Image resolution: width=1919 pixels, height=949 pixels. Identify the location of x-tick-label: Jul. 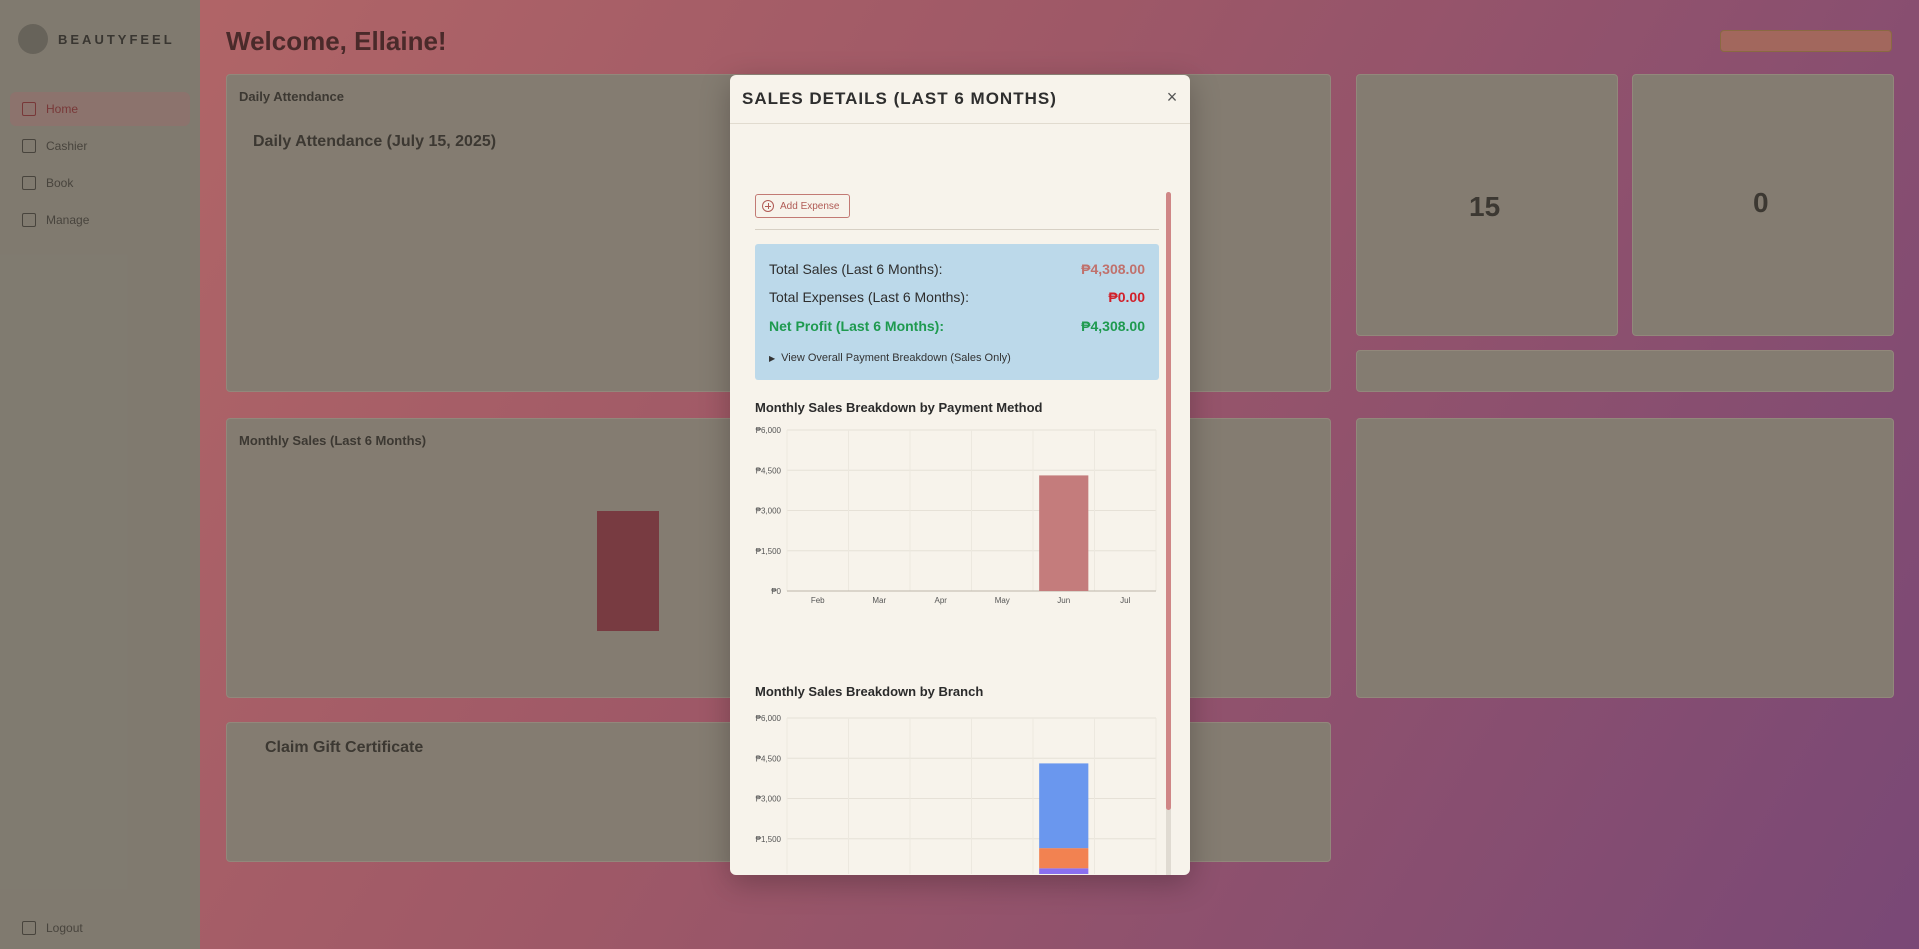
(1125, 600).